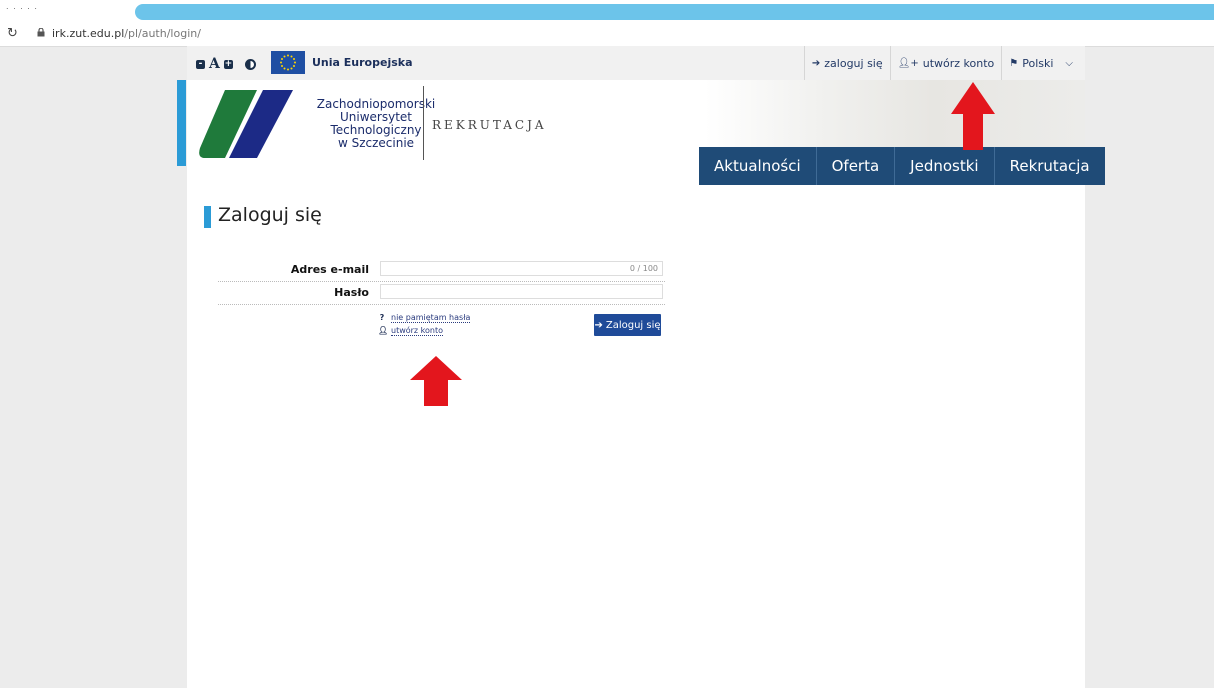 The image size is (1214, 688). Describe the element at coordinates (12, 33) in the screenshot. I see `reload-icon: ↻` at that location.